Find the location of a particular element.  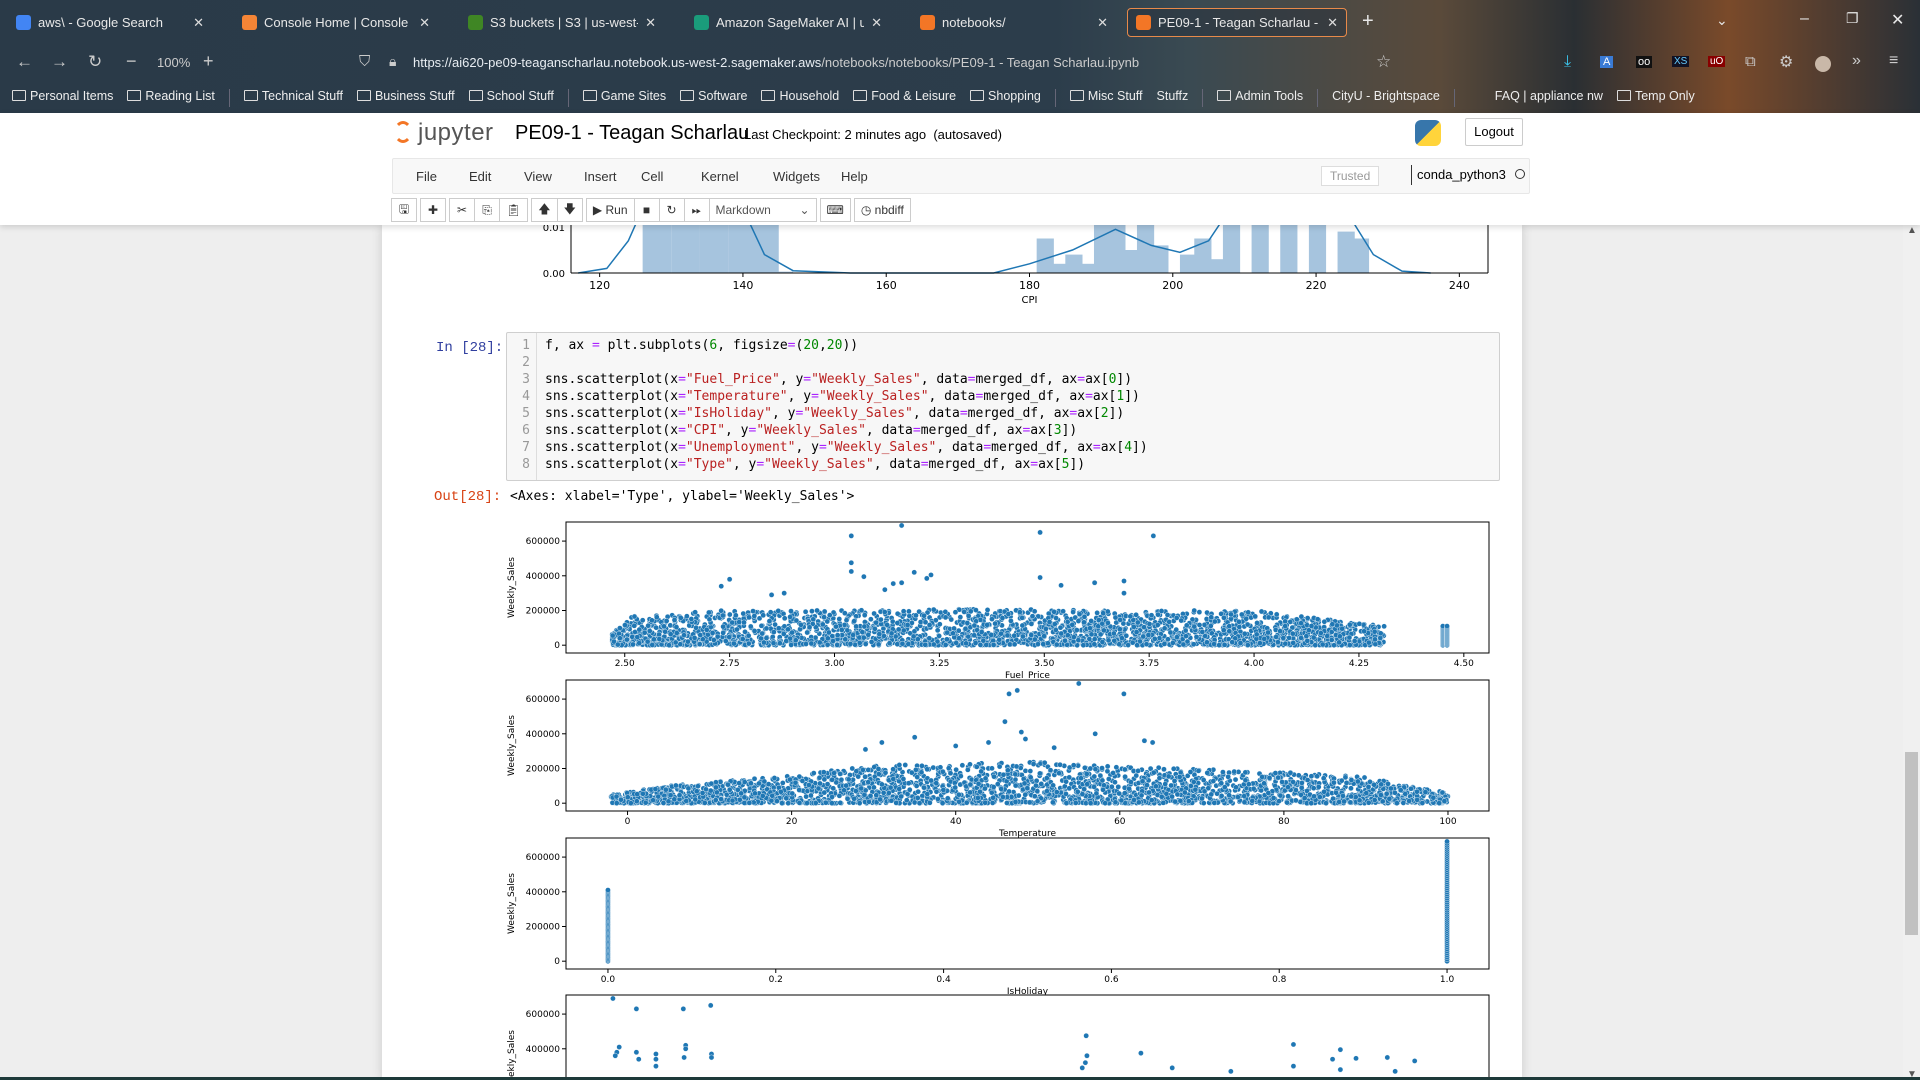

bookmark-item: Personal Items is located at coordinates (62, 98).